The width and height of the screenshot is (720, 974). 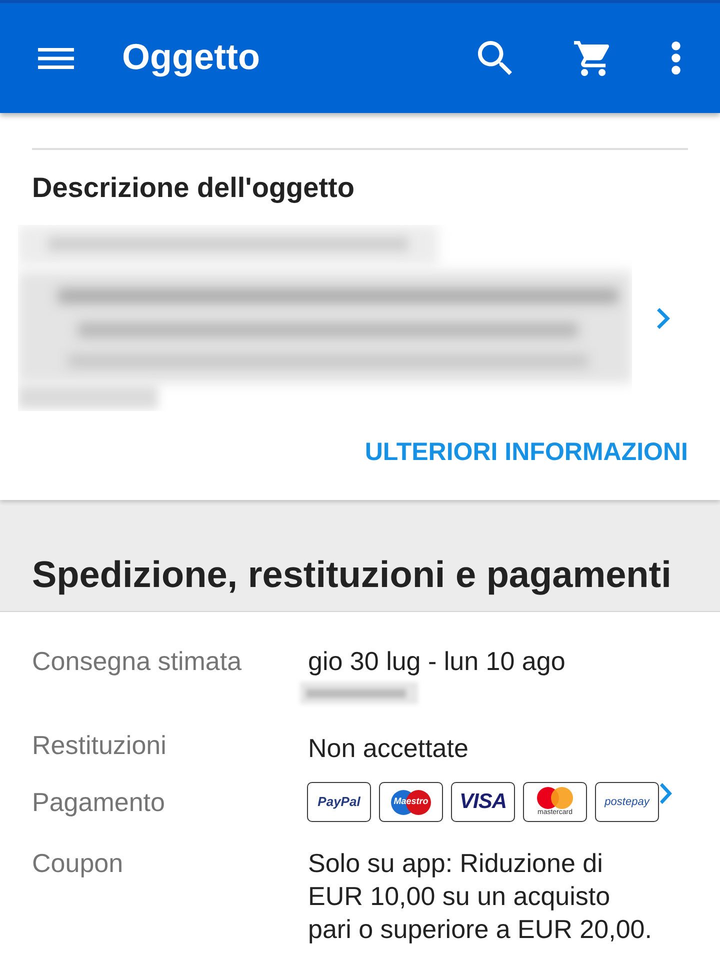 What do you see at coordinates (676, 58) in the screenshot?
I see `more-options-icon` at bounding box center [676, 58].